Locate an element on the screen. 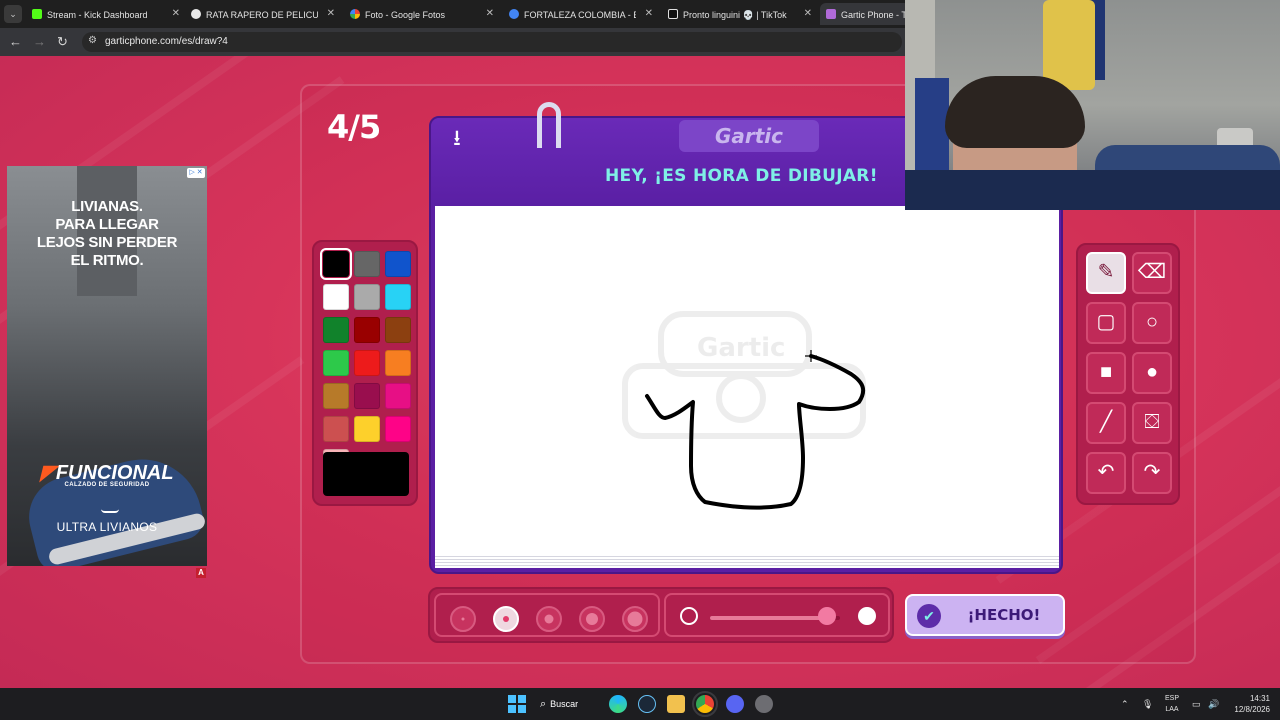 This screenshot has height=720, width=1280. brand-logo-icon: ◤ is located at coordinates (48, 473).